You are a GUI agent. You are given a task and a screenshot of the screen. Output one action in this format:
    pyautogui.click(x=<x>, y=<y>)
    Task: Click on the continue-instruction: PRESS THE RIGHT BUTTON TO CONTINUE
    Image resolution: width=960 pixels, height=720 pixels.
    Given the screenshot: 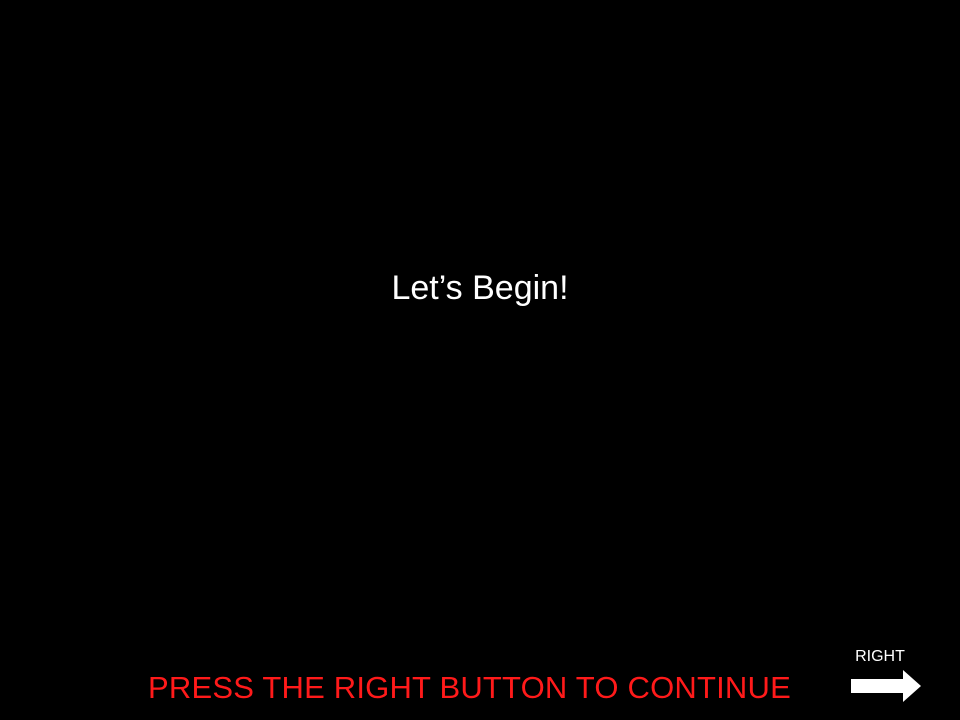 What is the action you would take?
    pyautogui.click(x=469, y=687)
    